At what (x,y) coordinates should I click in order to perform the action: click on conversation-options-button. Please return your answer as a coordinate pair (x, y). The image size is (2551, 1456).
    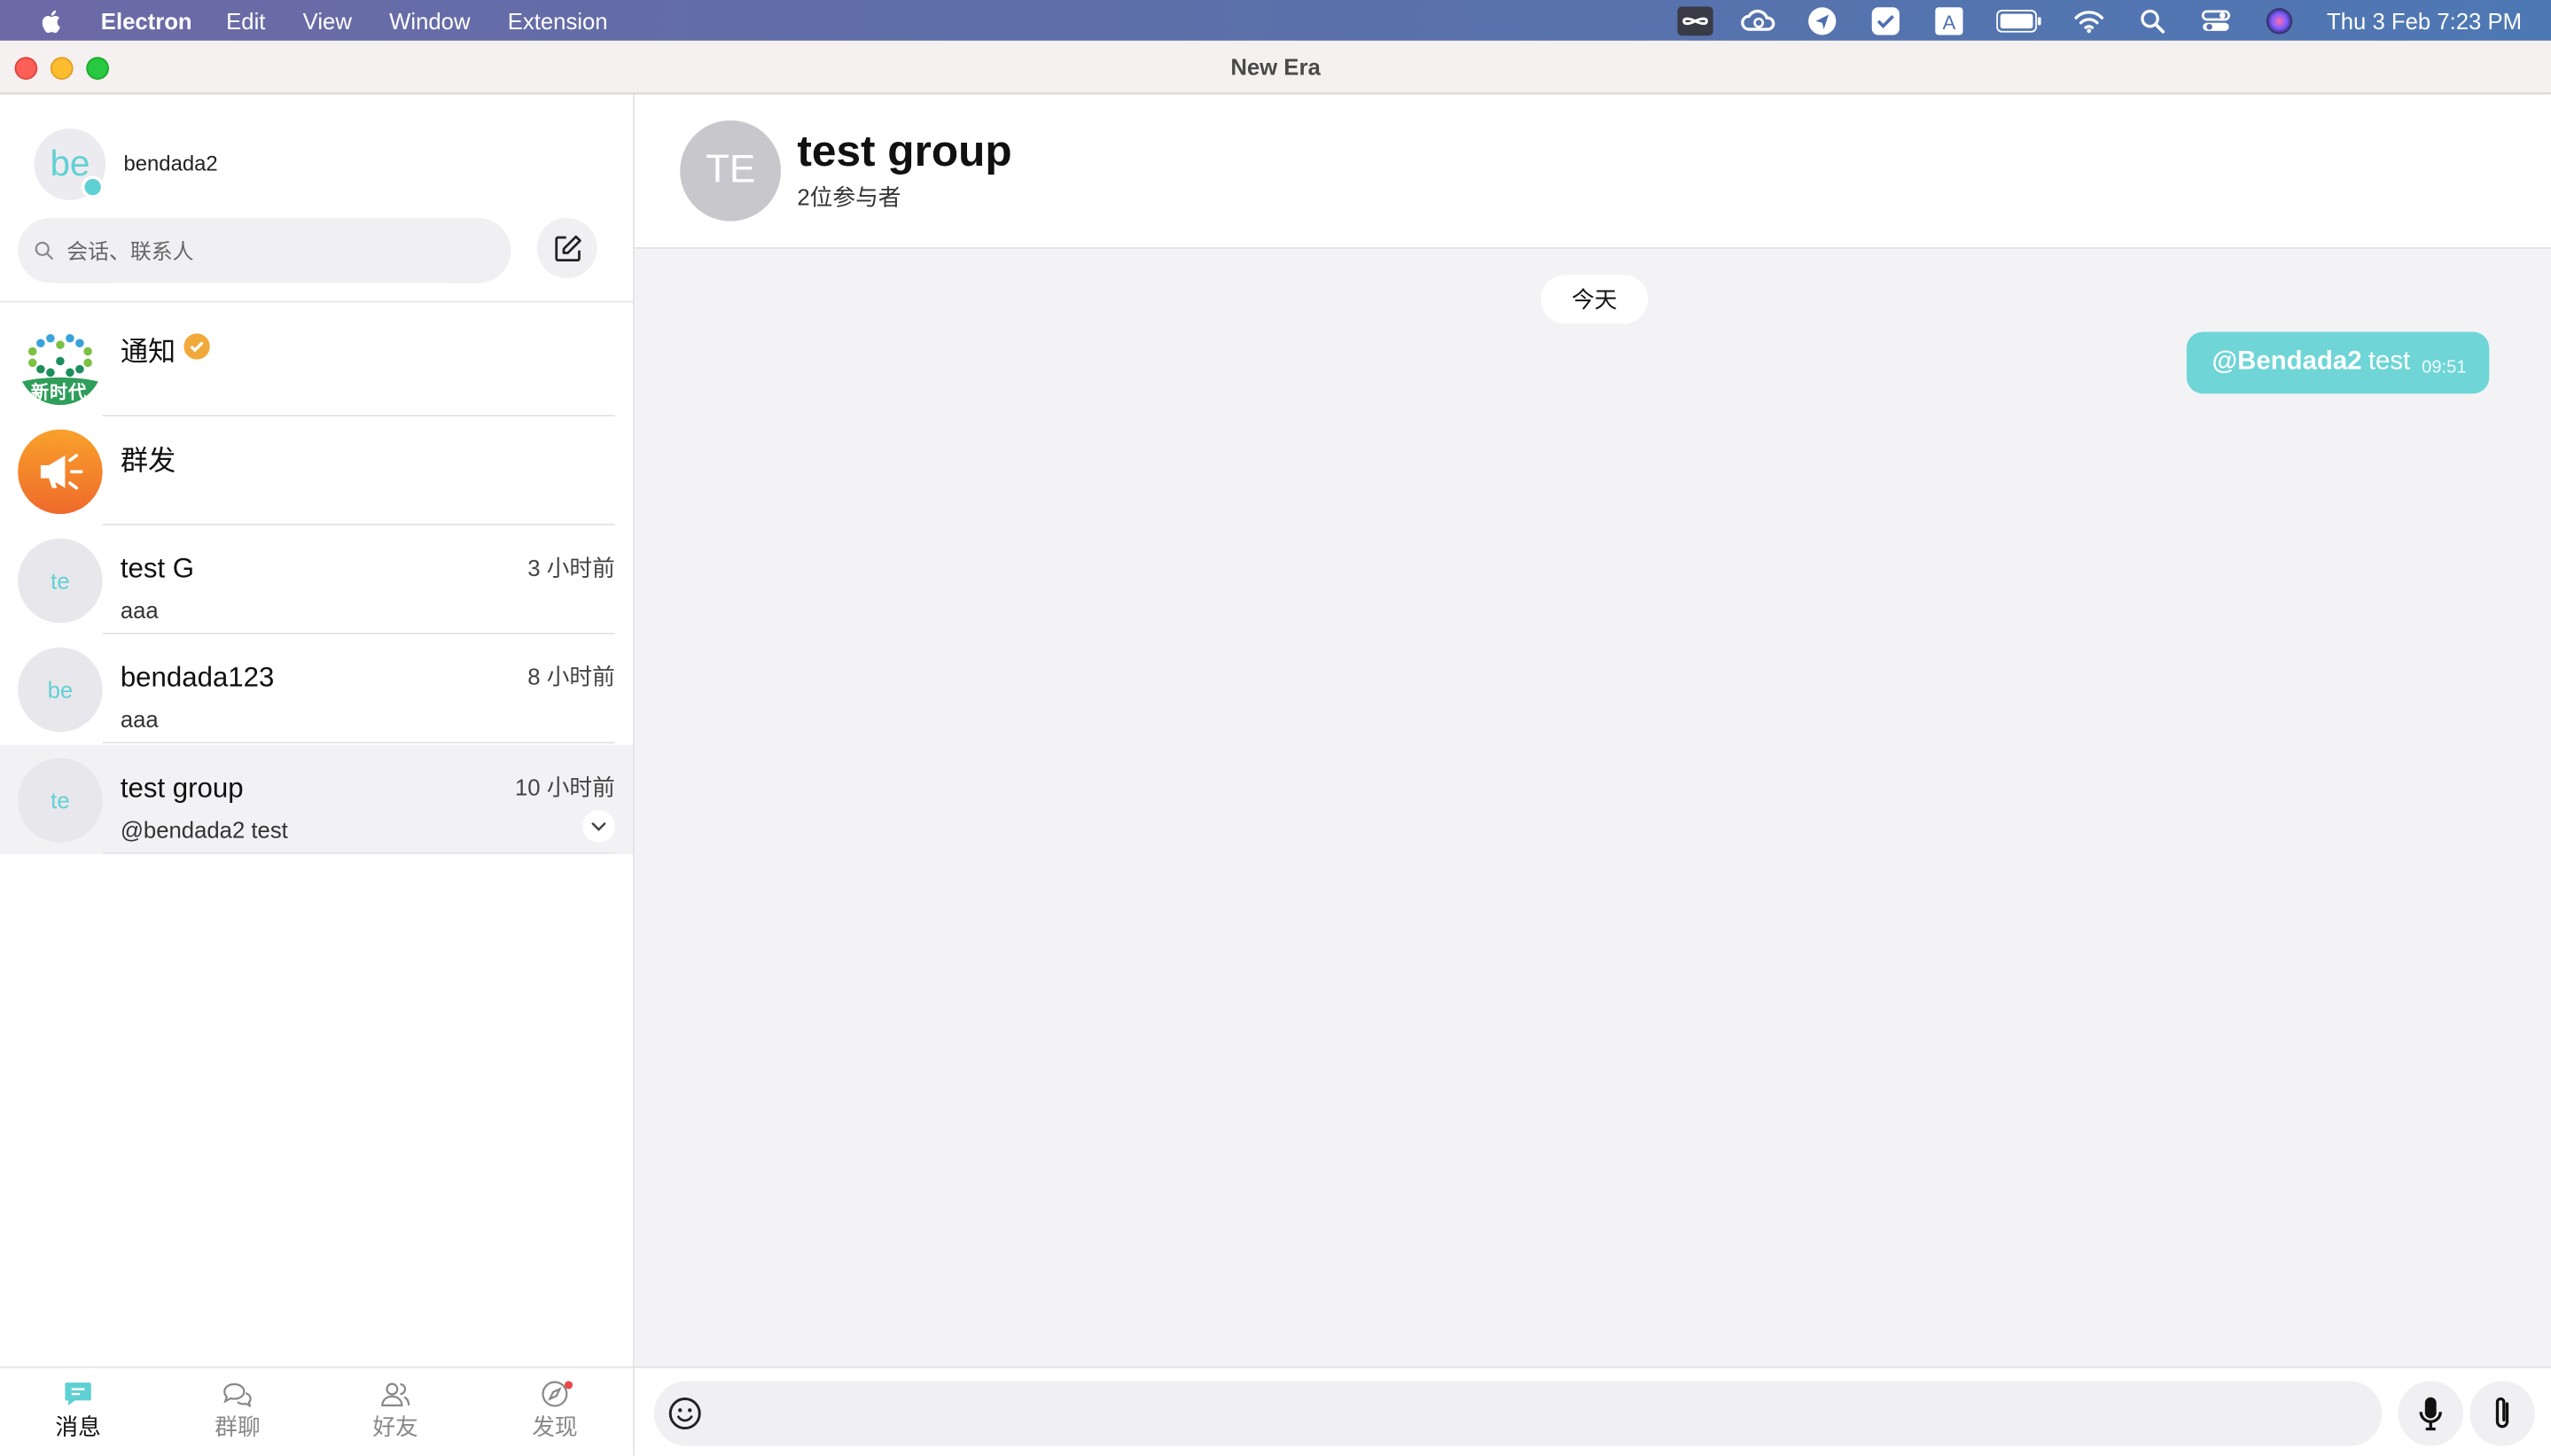
    Looking at the image, I should click on (599, 826).